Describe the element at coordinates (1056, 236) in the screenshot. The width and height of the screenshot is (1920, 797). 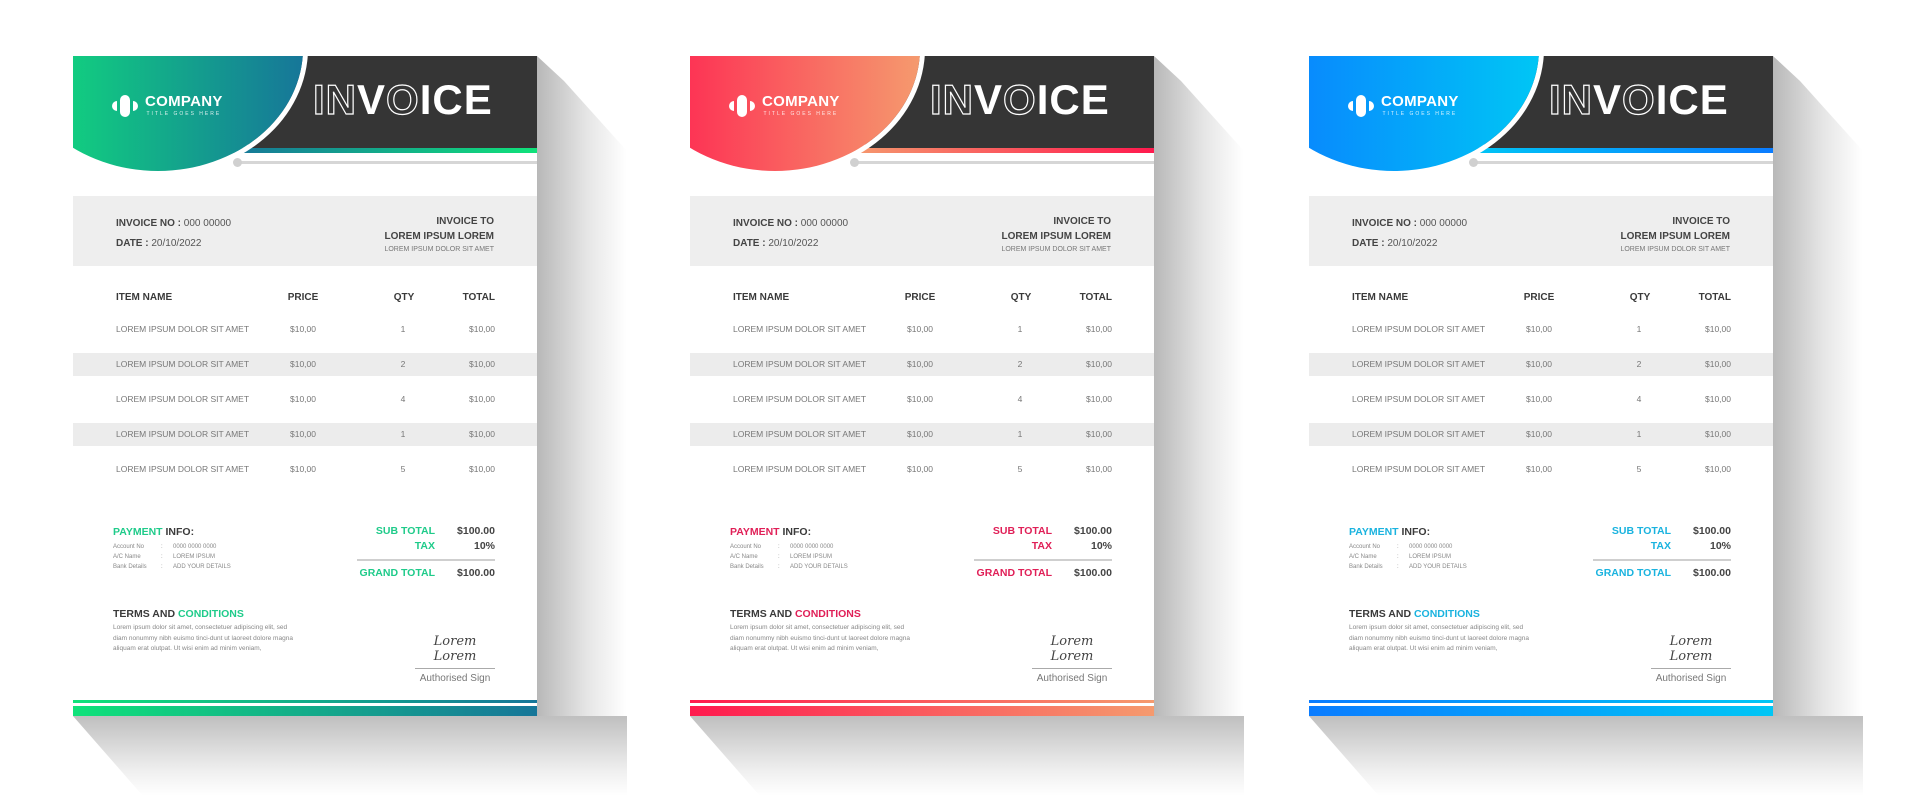
I see `invoice-to-name: LOREM IPSUM LOREM` at that location.